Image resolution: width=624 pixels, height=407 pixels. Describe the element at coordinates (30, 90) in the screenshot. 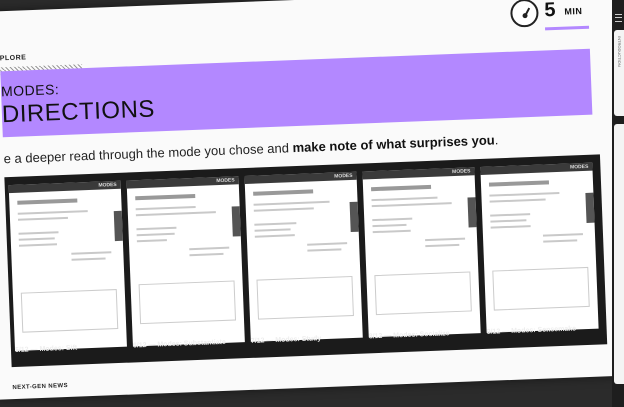

I see `banner-line-1: MODES:` at that location.